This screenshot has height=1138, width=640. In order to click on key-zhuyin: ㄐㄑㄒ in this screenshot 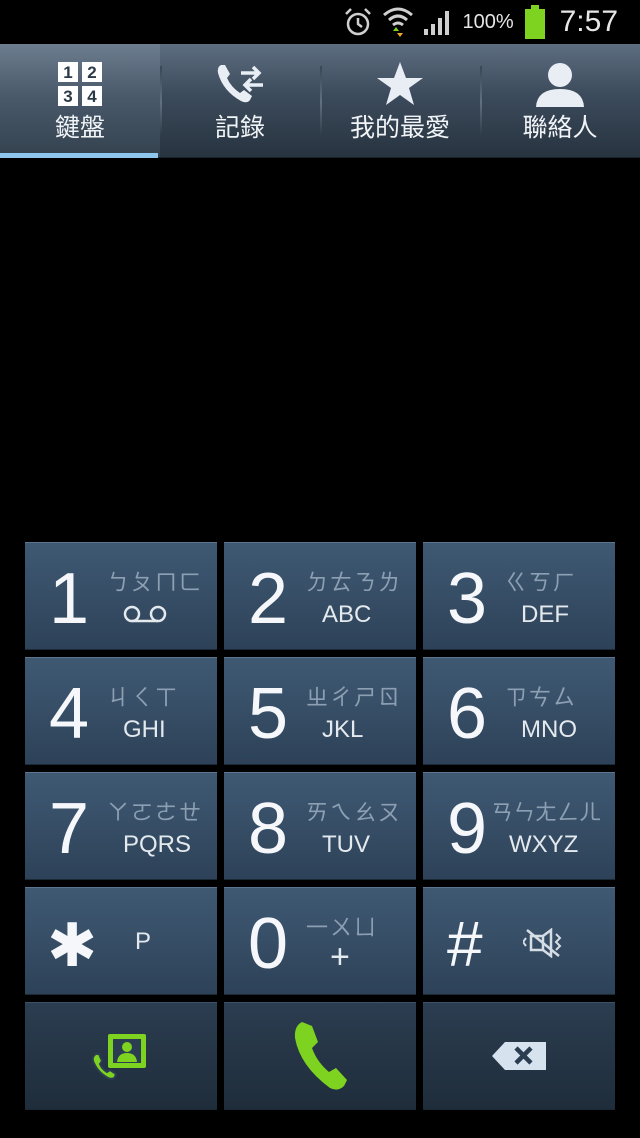, I will do `click(143, 698)`.